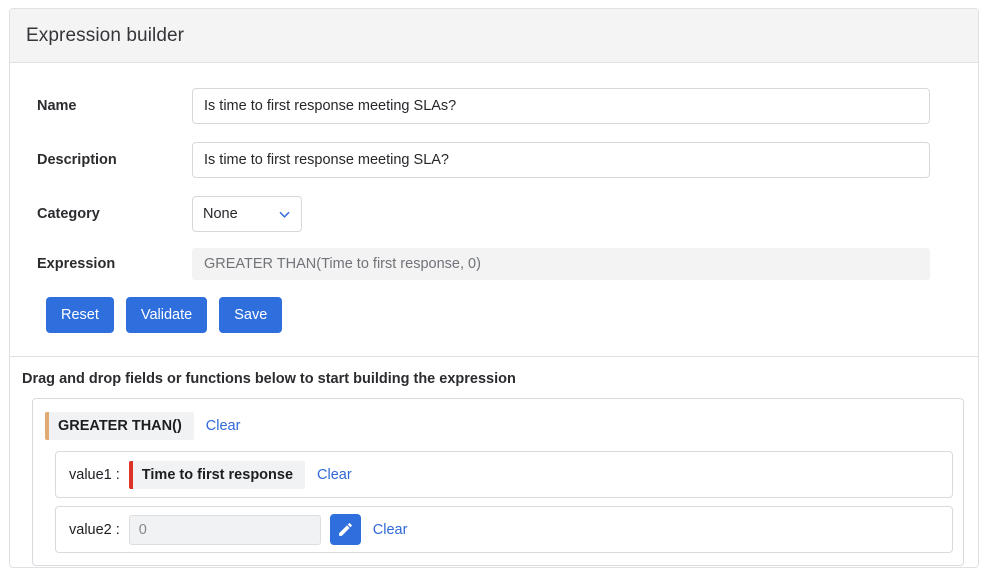 The width and height of the screenshot is (999, 577). Describe the element at coordinates (119, 426) in the screenshot. I see `function-chip: GREATER THAN()` at that location.